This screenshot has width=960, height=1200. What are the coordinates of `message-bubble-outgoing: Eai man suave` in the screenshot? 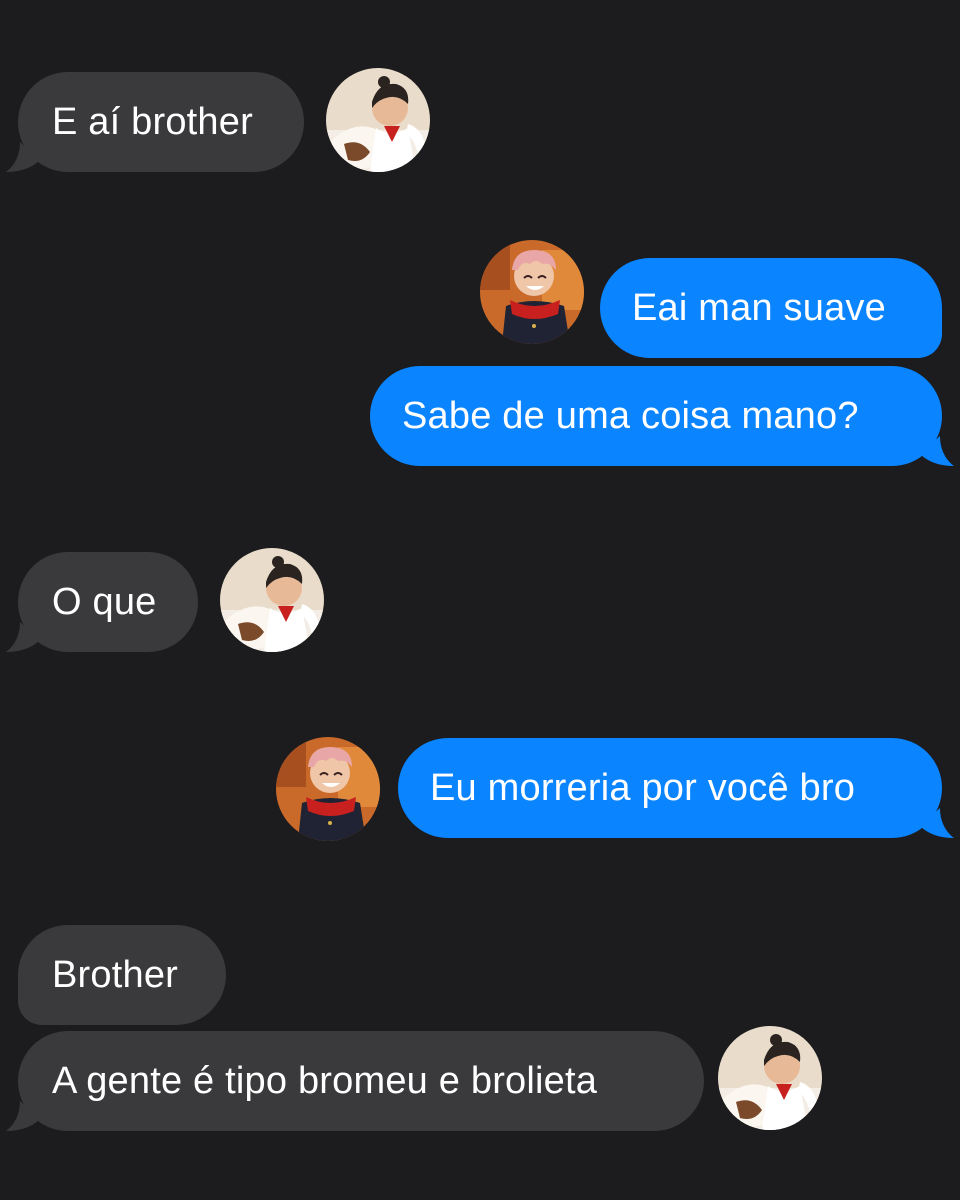 It's located at (771, 308).